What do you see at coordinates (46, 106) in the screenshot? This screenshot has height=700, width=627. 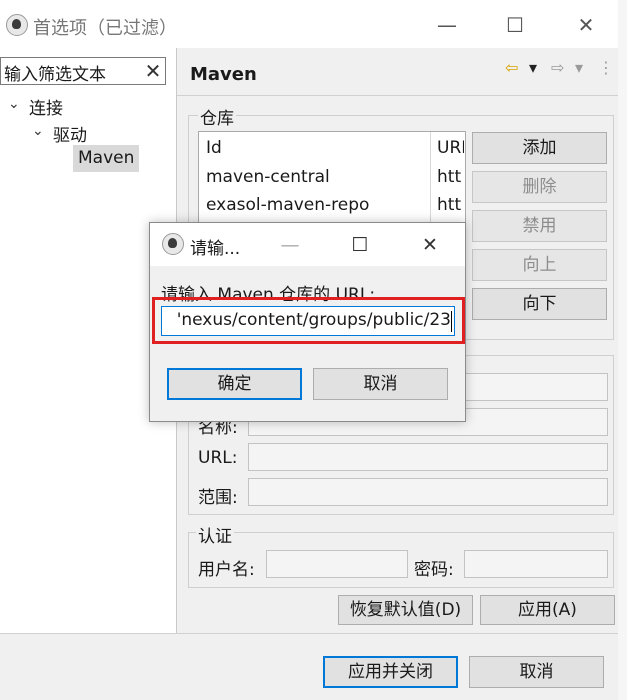 I see `tree-item-connection: 连接` at bounding box center [46, 106].